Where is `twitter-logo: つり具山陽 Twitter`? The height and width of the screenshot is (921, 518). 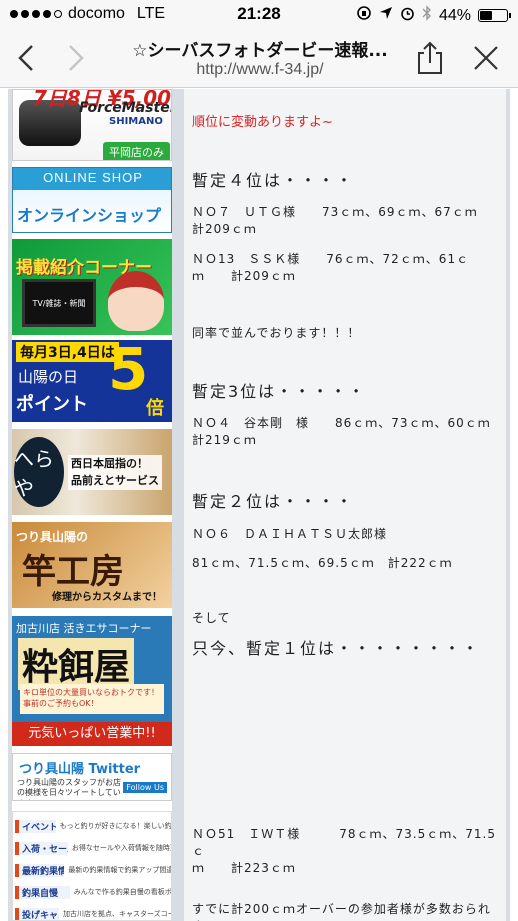 twitter-logo: つり具山陽 Twitter is located at coordinates (80, 769).